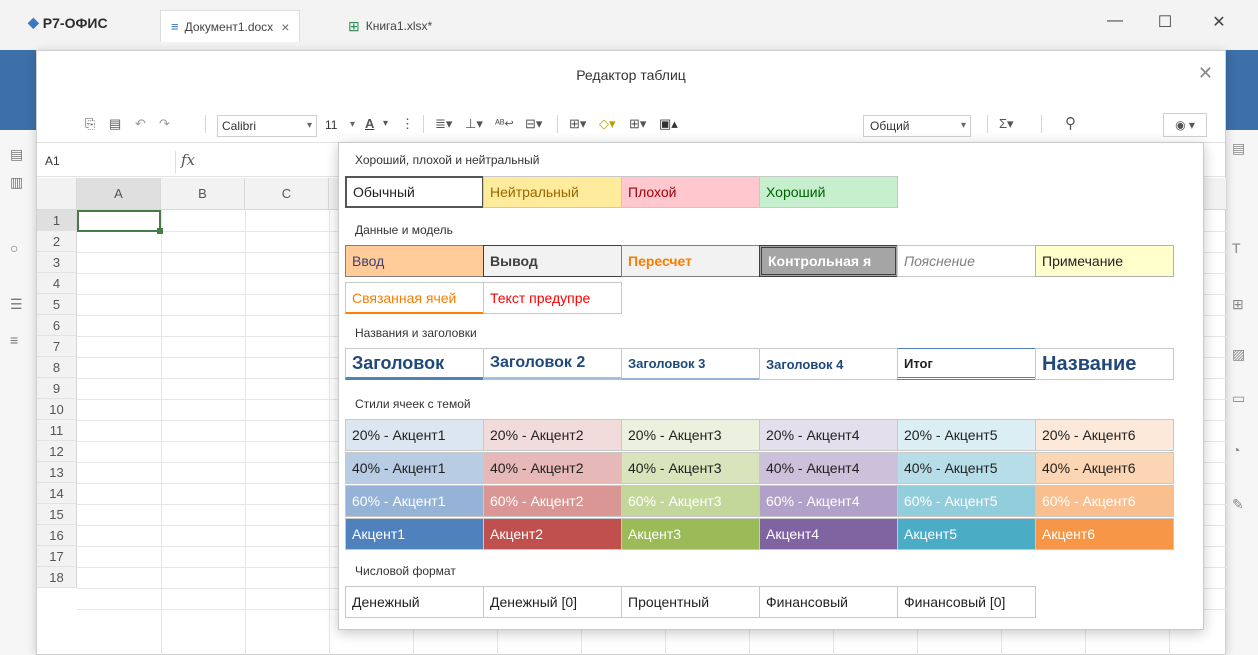  What do you see at coordinates (552, 602) in the screenshot?
I see `style-currency-0: Денежный [0]` at bounding box center [552, 602].